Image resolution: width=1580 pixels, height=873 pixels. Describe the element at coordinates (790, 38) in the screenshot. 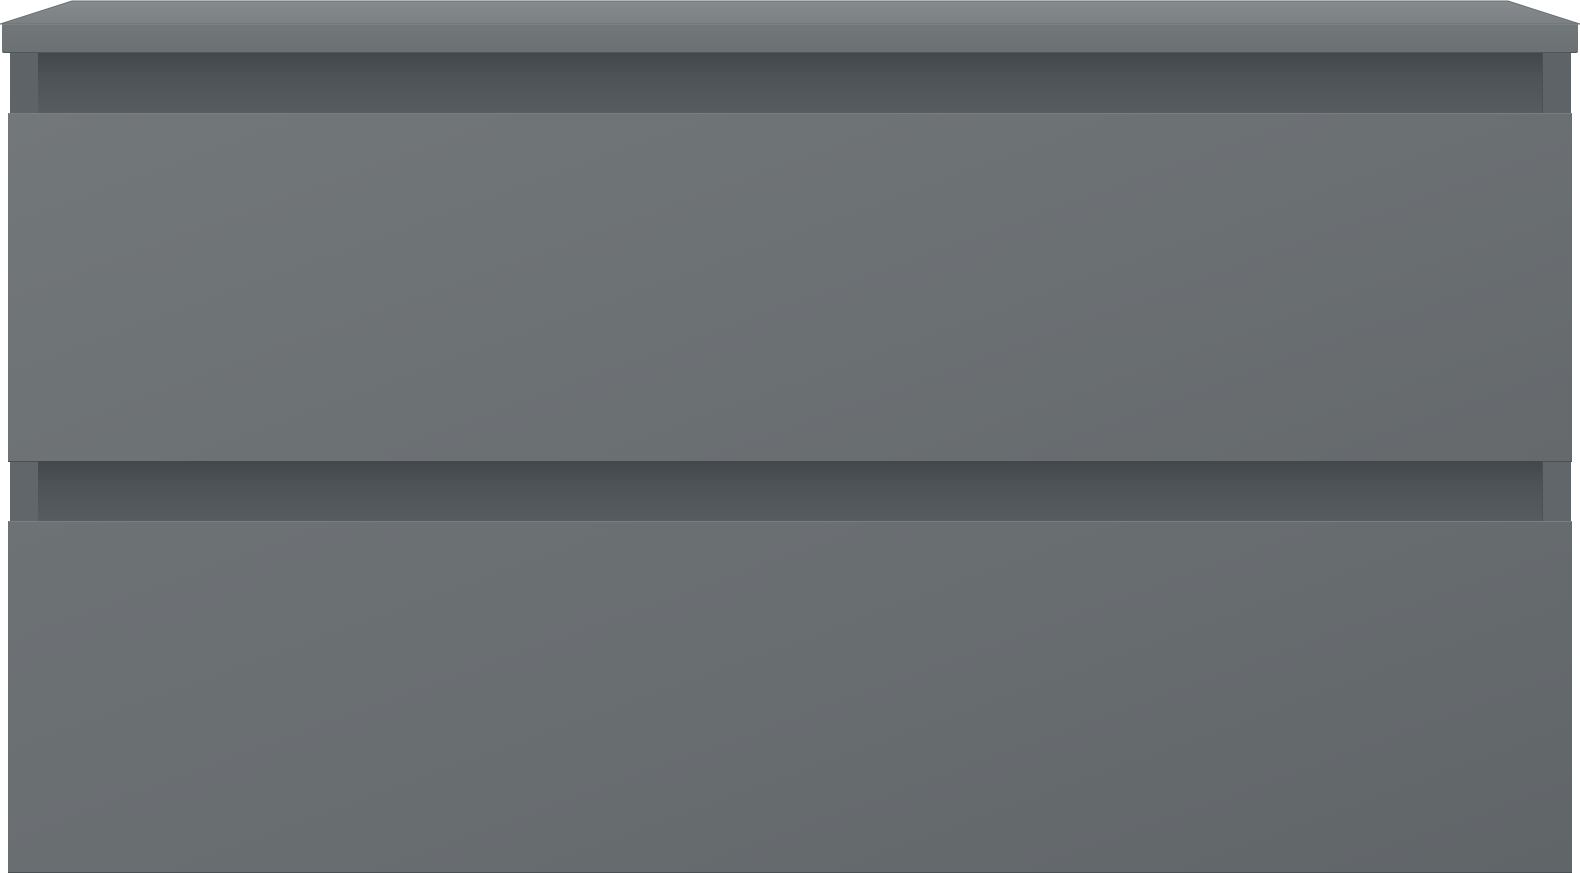

I see `countertop-front-edge` at that location.